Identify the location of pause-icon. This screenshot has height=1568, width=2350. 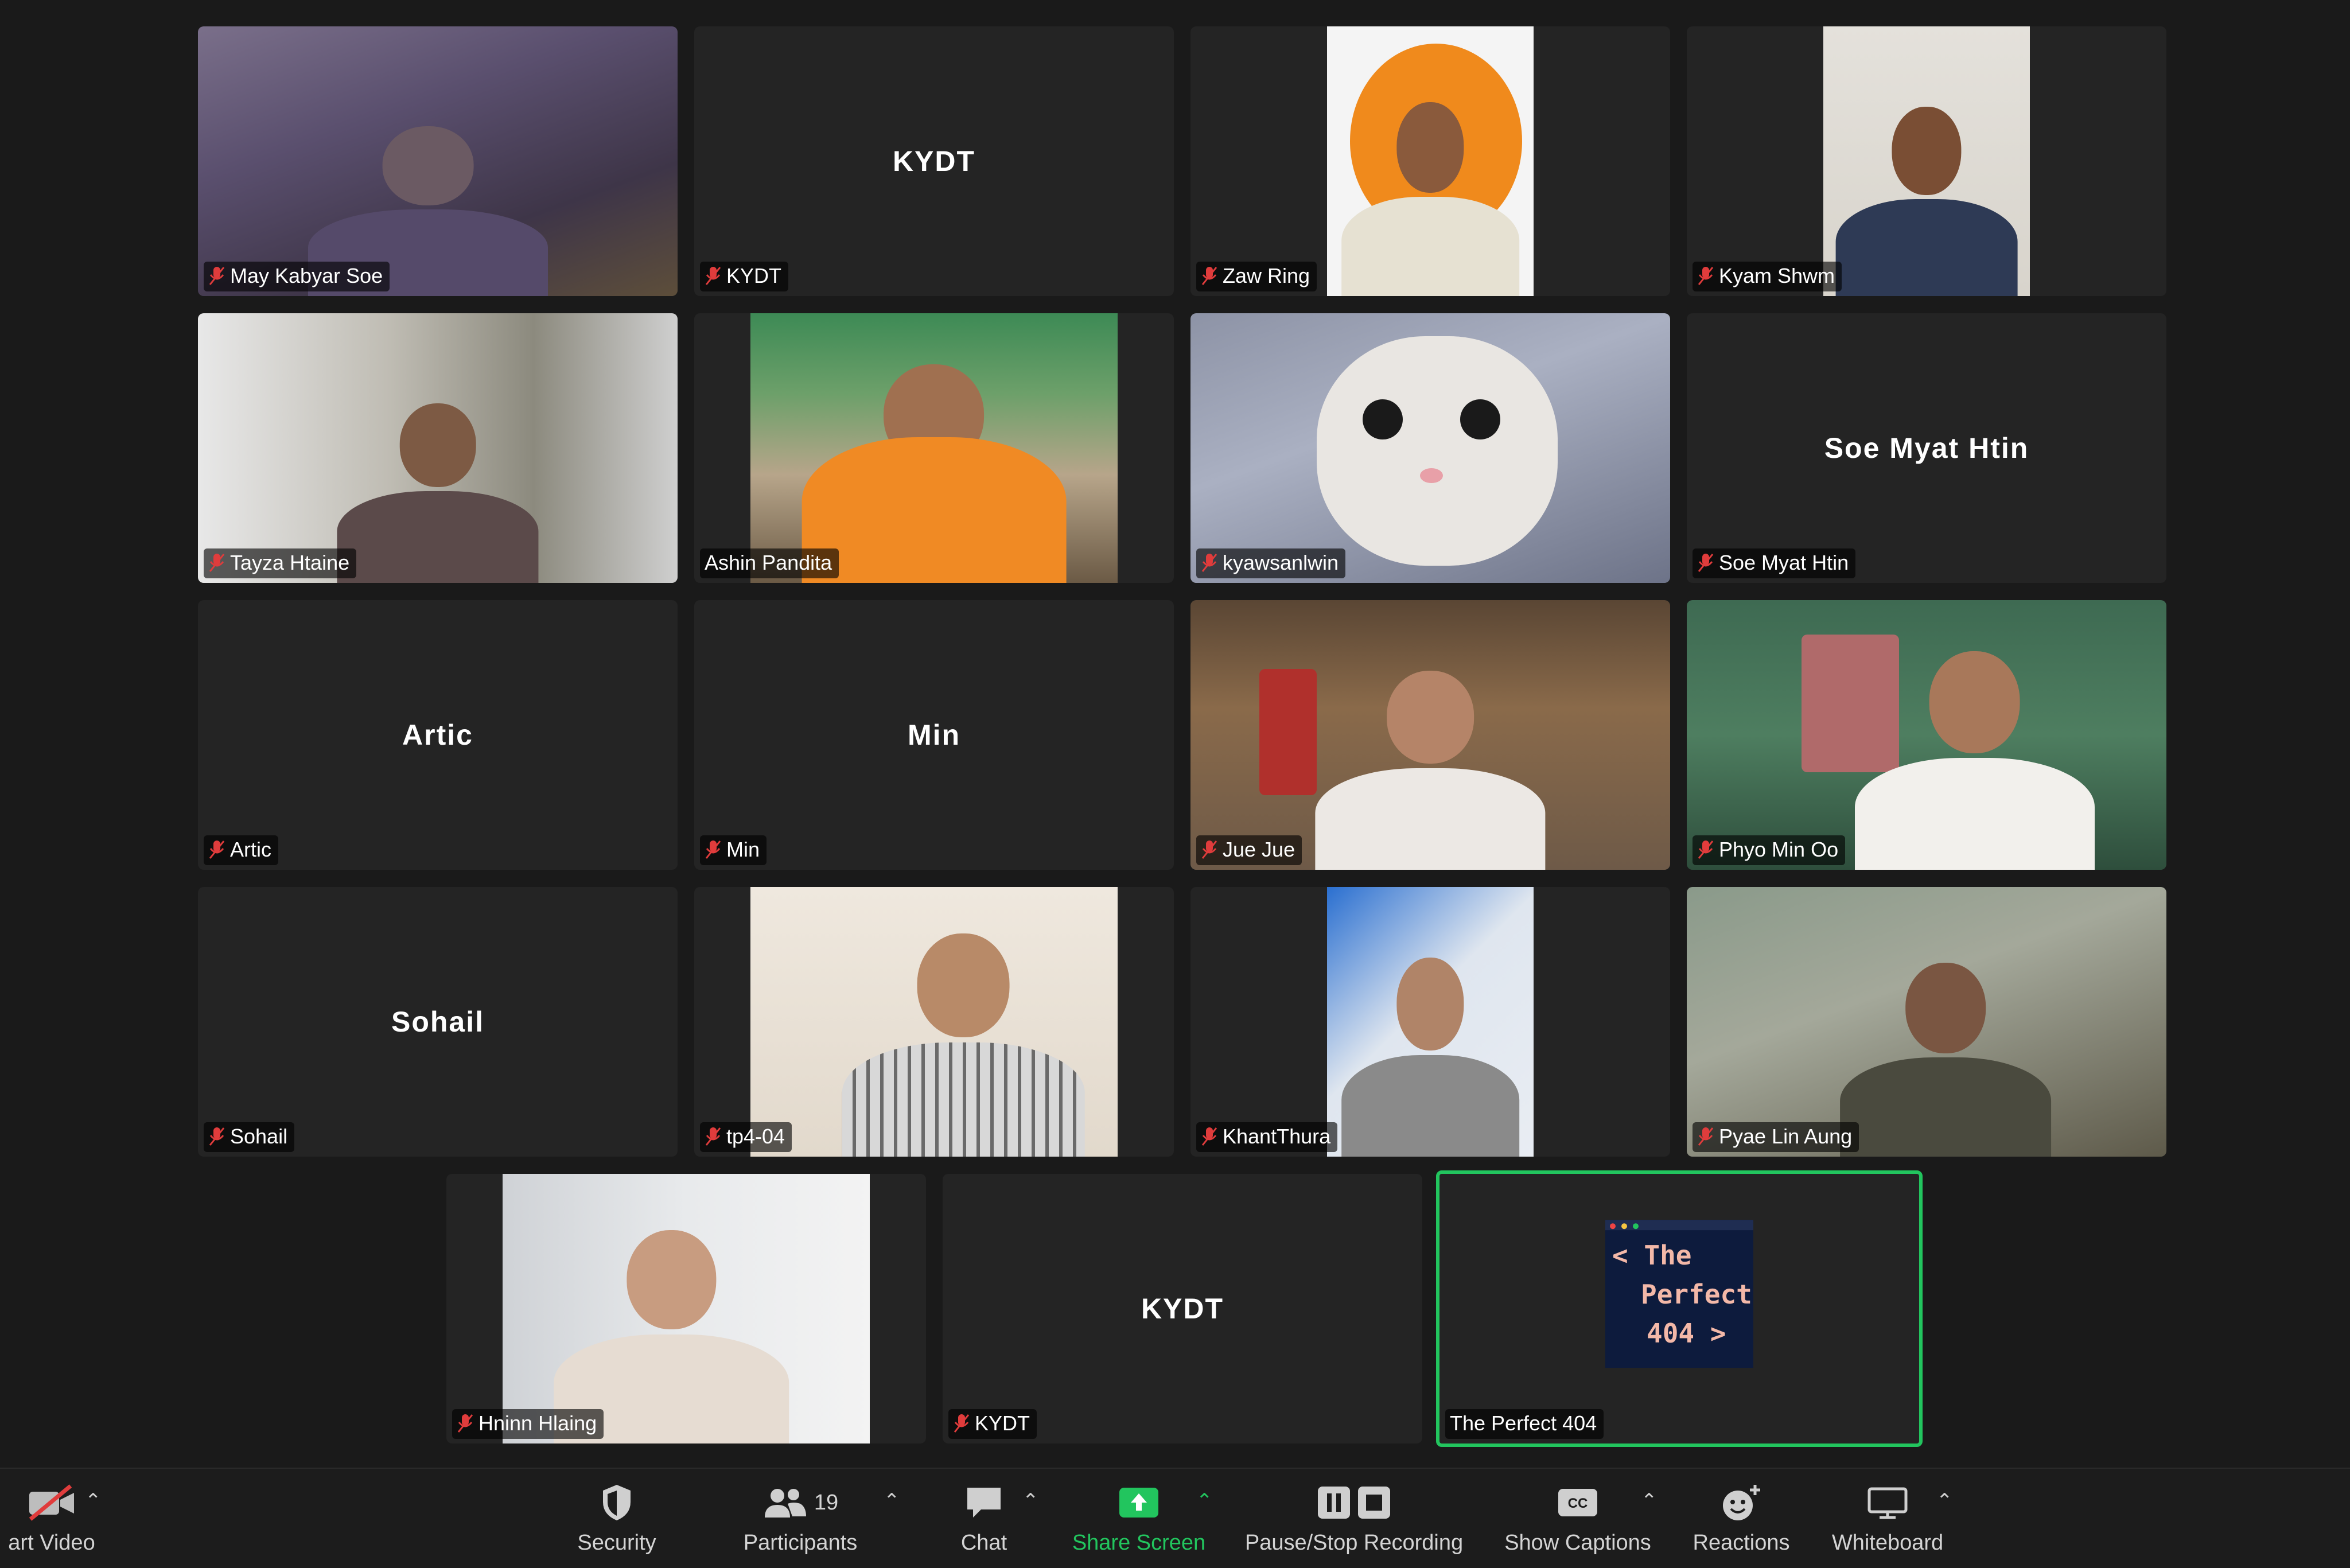
(1334, 1503).